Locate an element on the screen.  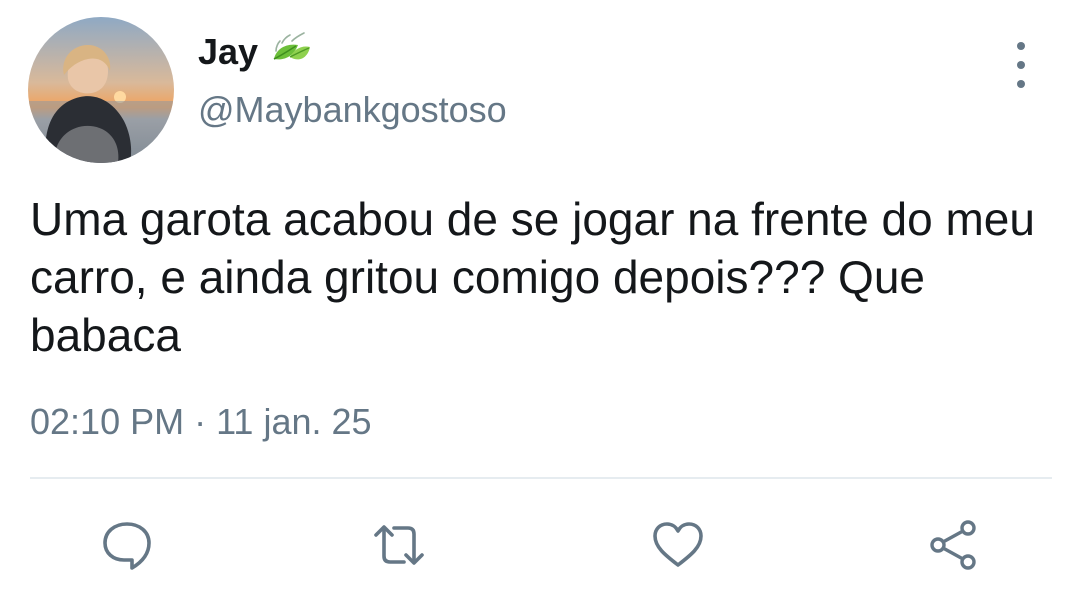
display-name: Jay is located at coordinates (228, 52).